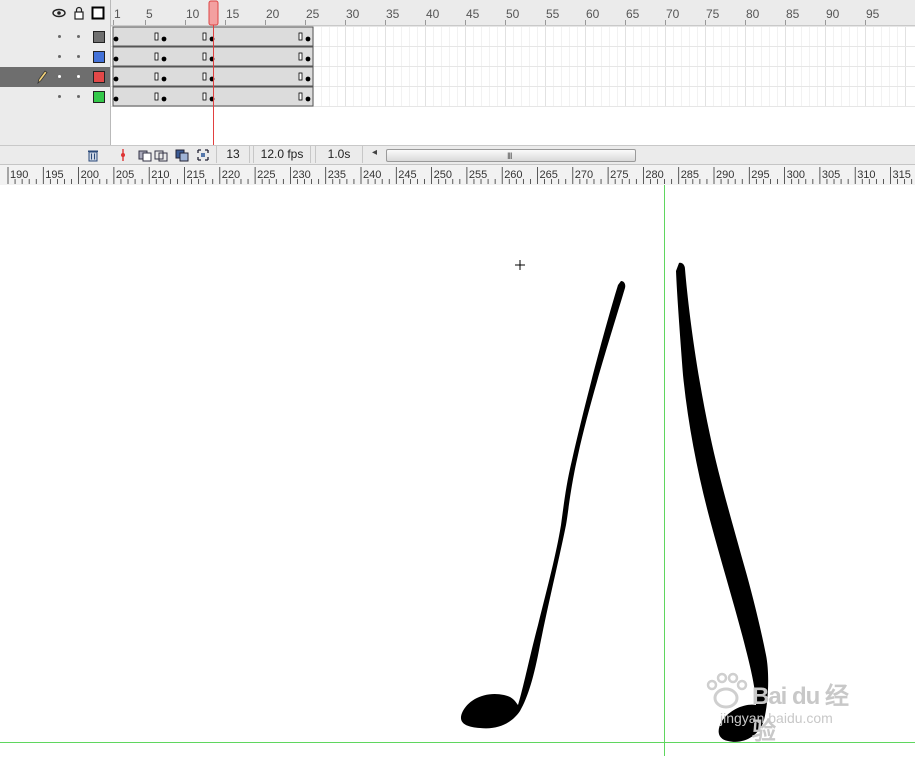 The height and width of the screenshot is (761, 915). What do you see at coordinates (833, 14) in the screenshot?
I see `frame-number-label: 90` at bounding box center [833, 14].